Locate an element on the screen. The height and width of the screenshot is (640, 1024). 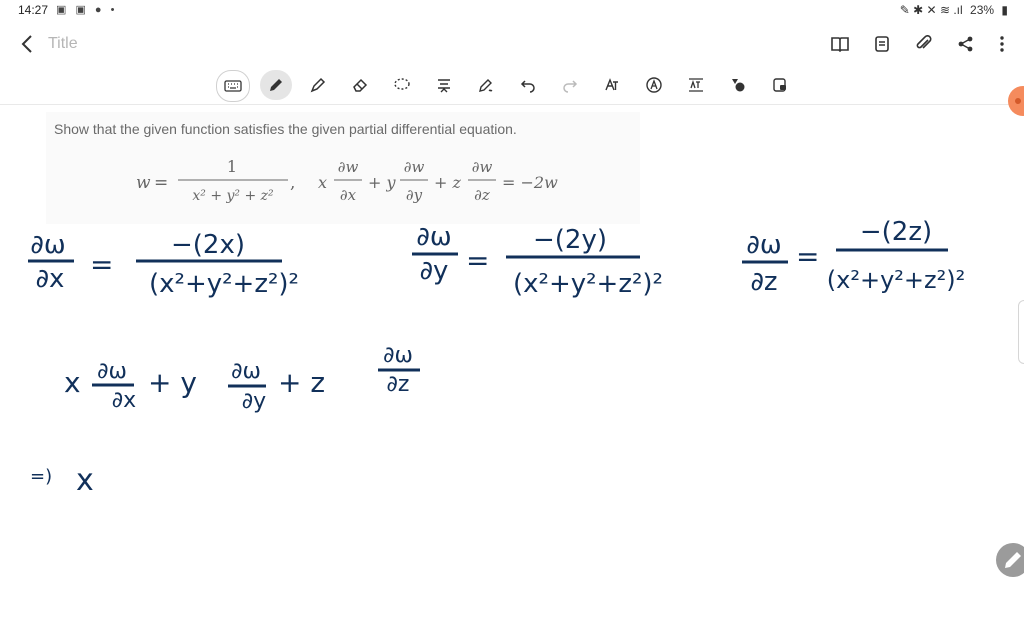
hw-dwdz-rhs-den: (x²+y²+z²)² is located at coordinates (896, 280).